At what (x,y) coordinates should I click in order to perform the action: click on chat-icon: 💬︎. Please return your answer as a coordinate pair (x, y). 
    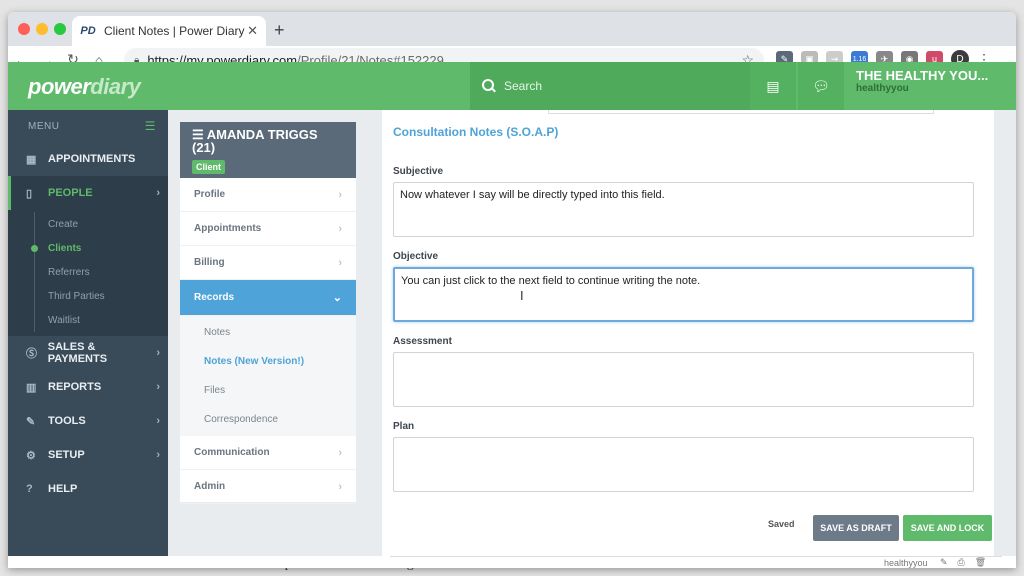
    Looking at the image, I should click on (821, 86).